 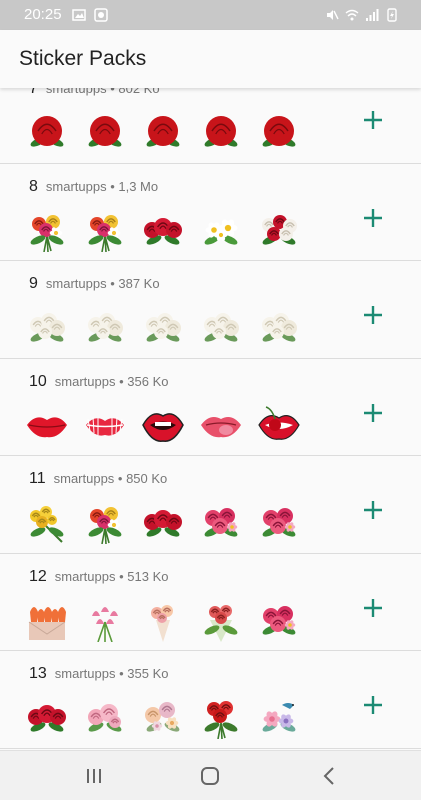 I want to click on home-icon, so click(x=210, y=776).